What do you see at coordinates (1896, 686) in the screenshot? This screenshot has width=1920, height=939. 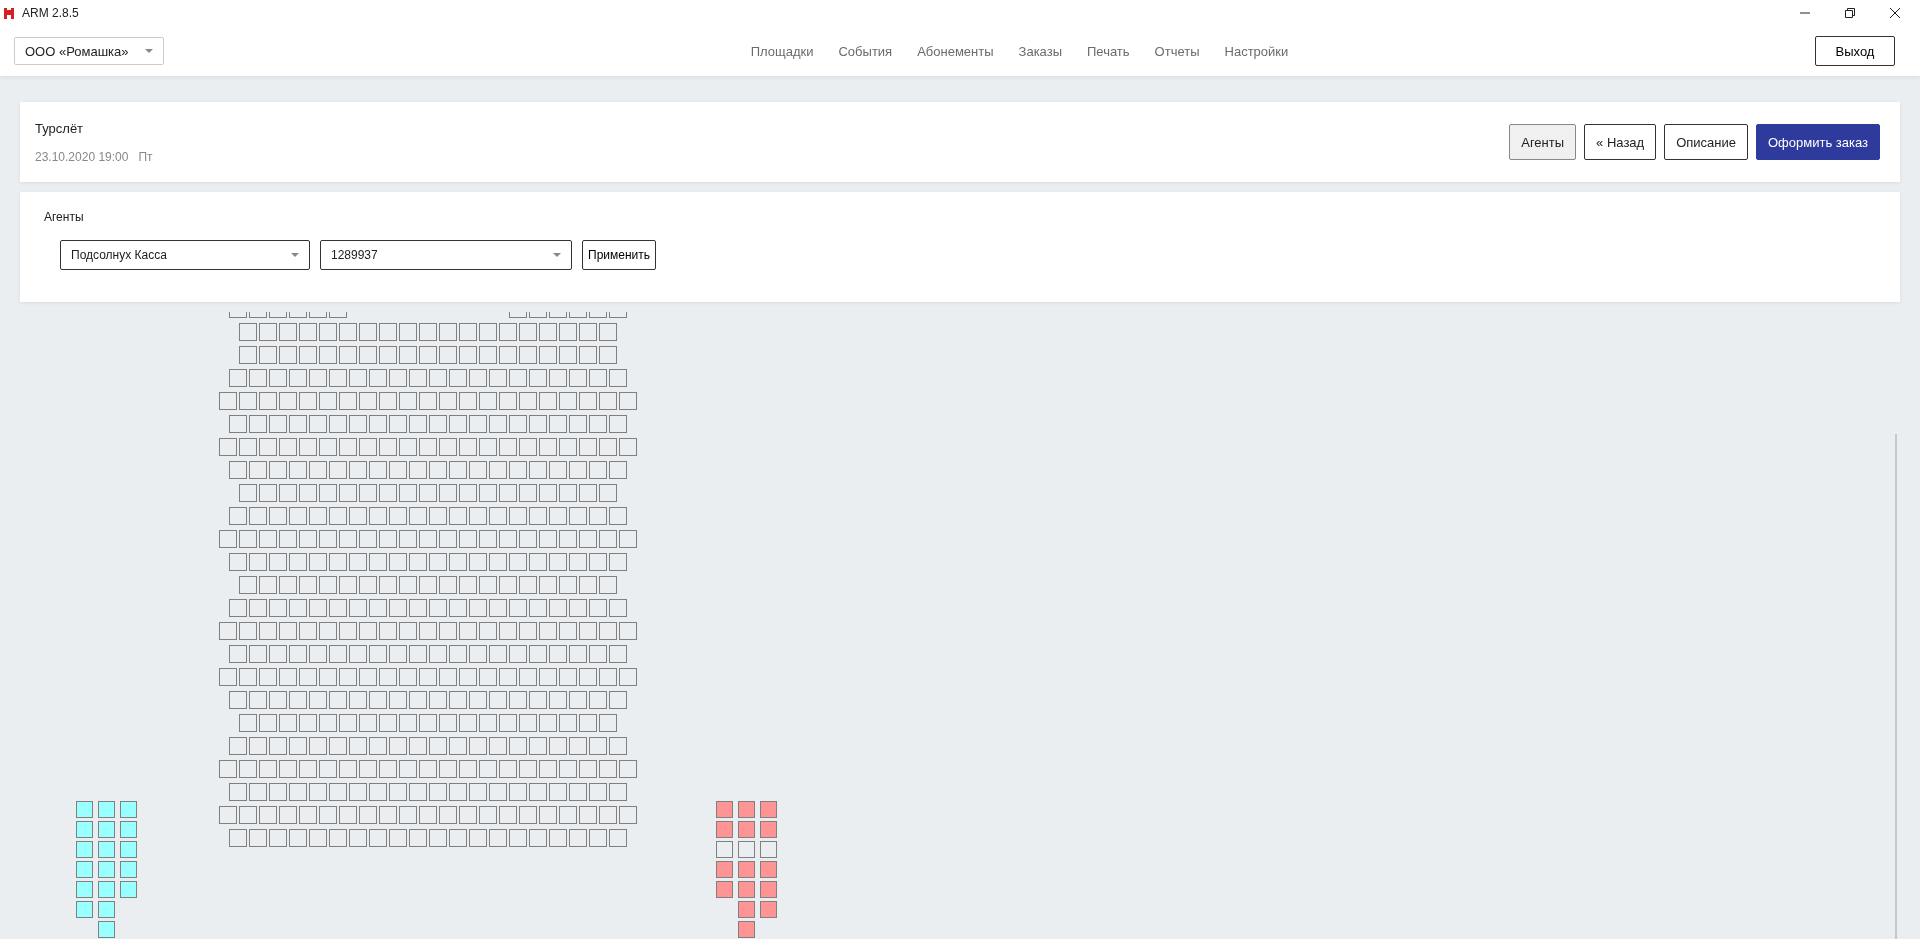 I see `scrollbar` at bounding box center [1896, 686].